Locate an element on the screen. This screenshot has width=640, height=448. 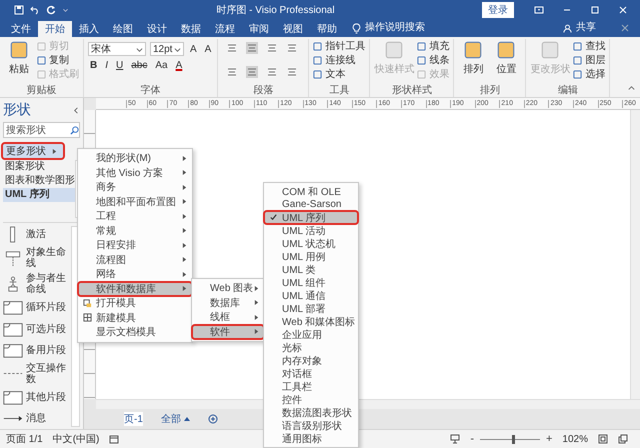
menu-item: 显示文档模具 is located at coordinates (135, 332).